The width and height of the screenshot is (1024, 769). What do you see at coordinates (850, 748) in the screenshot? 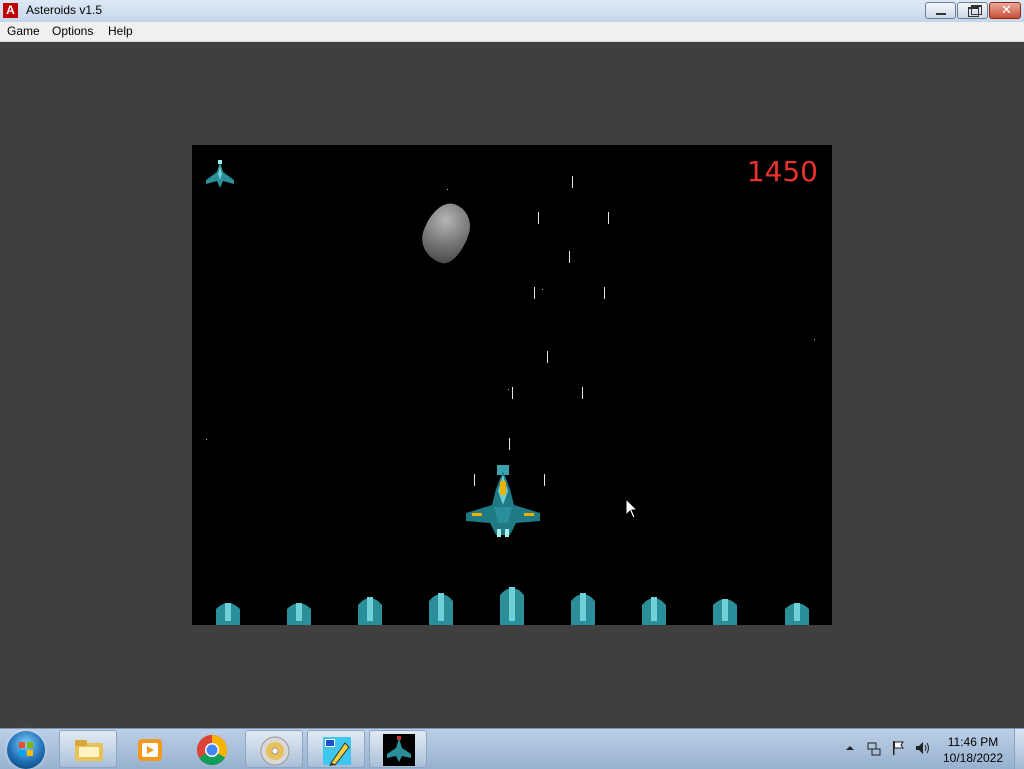
I see `show-hidden-icons-icon` at bounding box center [850, 748].